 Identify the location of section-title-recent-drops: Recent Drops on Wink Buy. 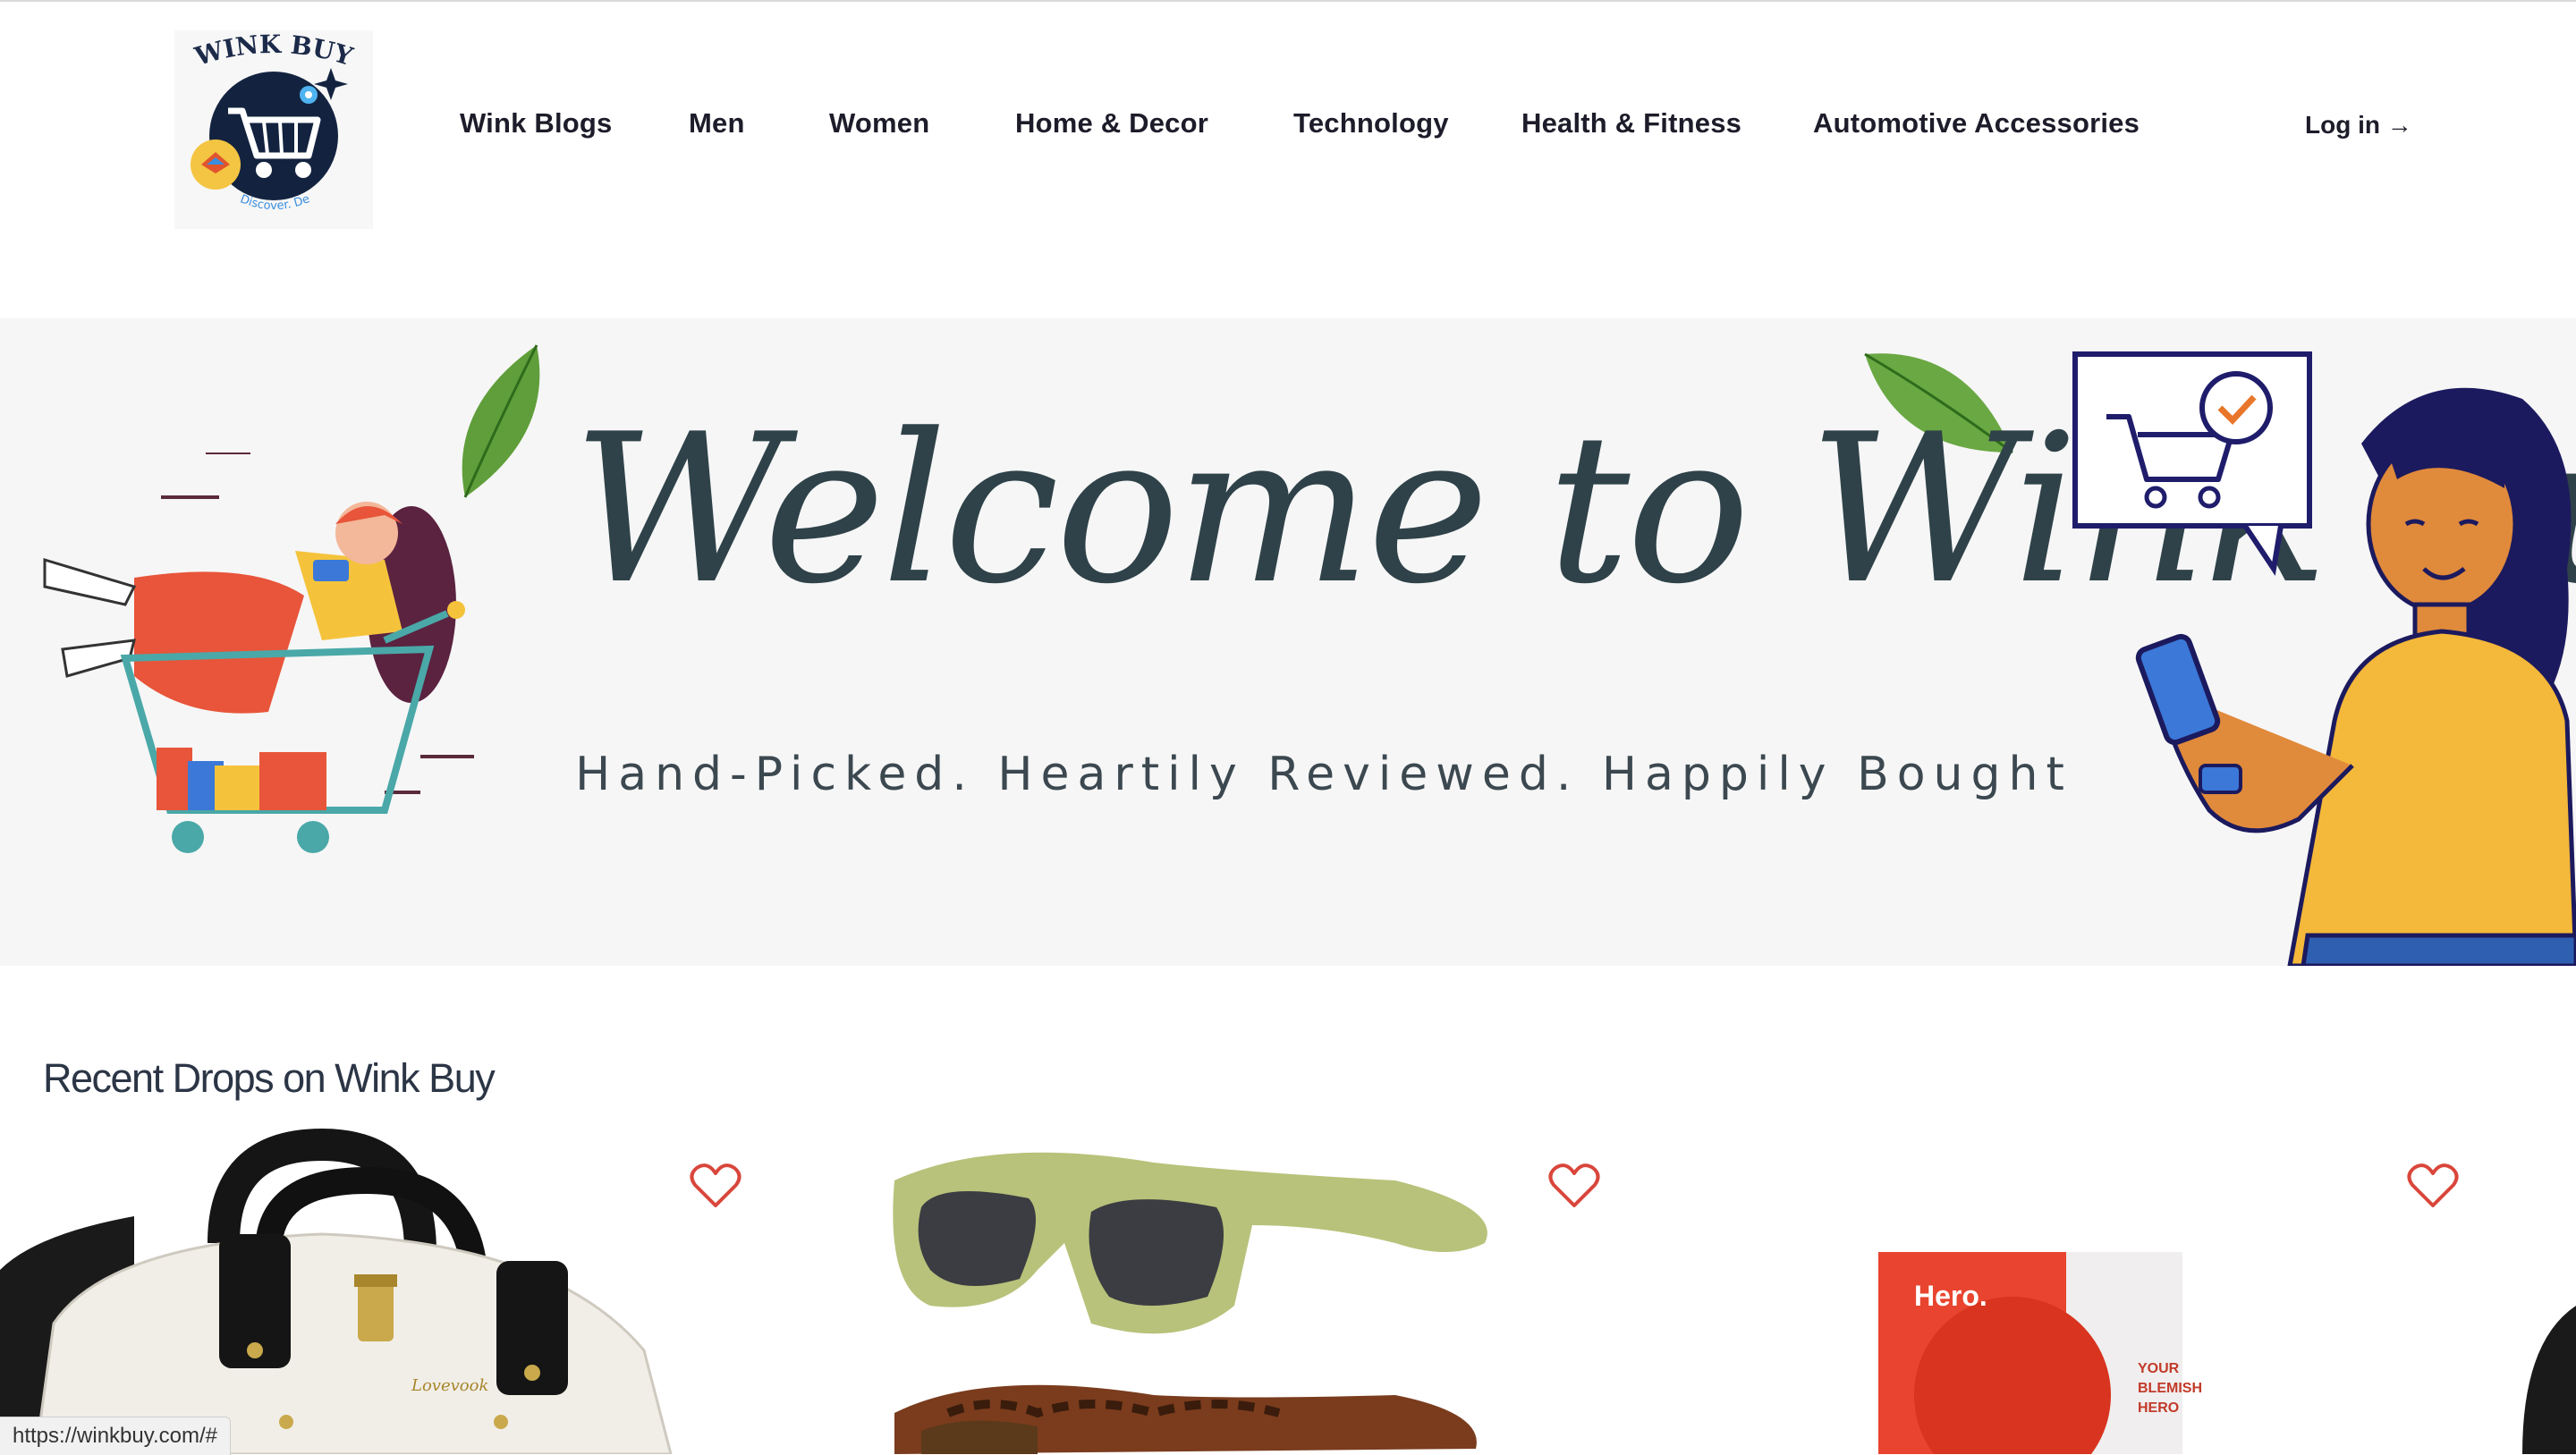
(269, 1078).